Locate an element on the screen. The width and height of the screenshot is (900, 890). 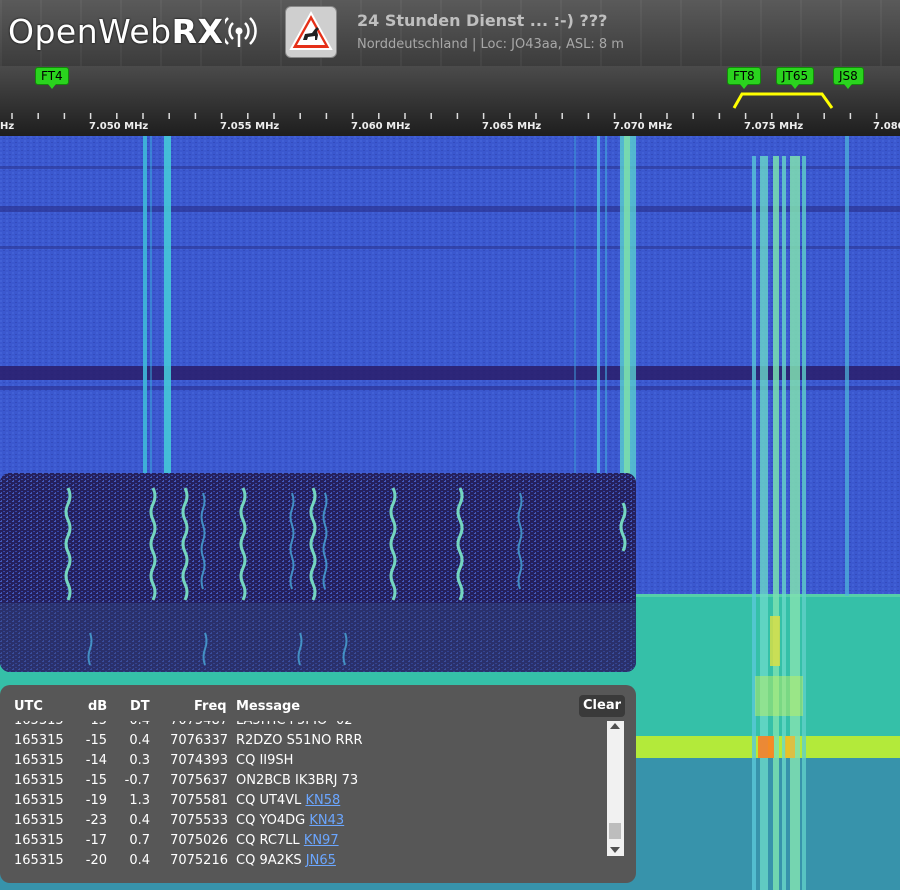
message-body: CQ II9SH is located at coordinates (265, 760).